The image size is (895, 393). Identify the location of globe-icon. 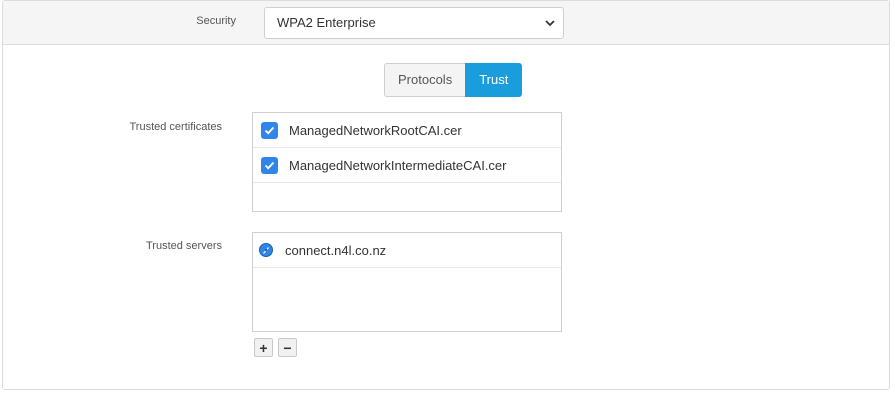
(266, 250).